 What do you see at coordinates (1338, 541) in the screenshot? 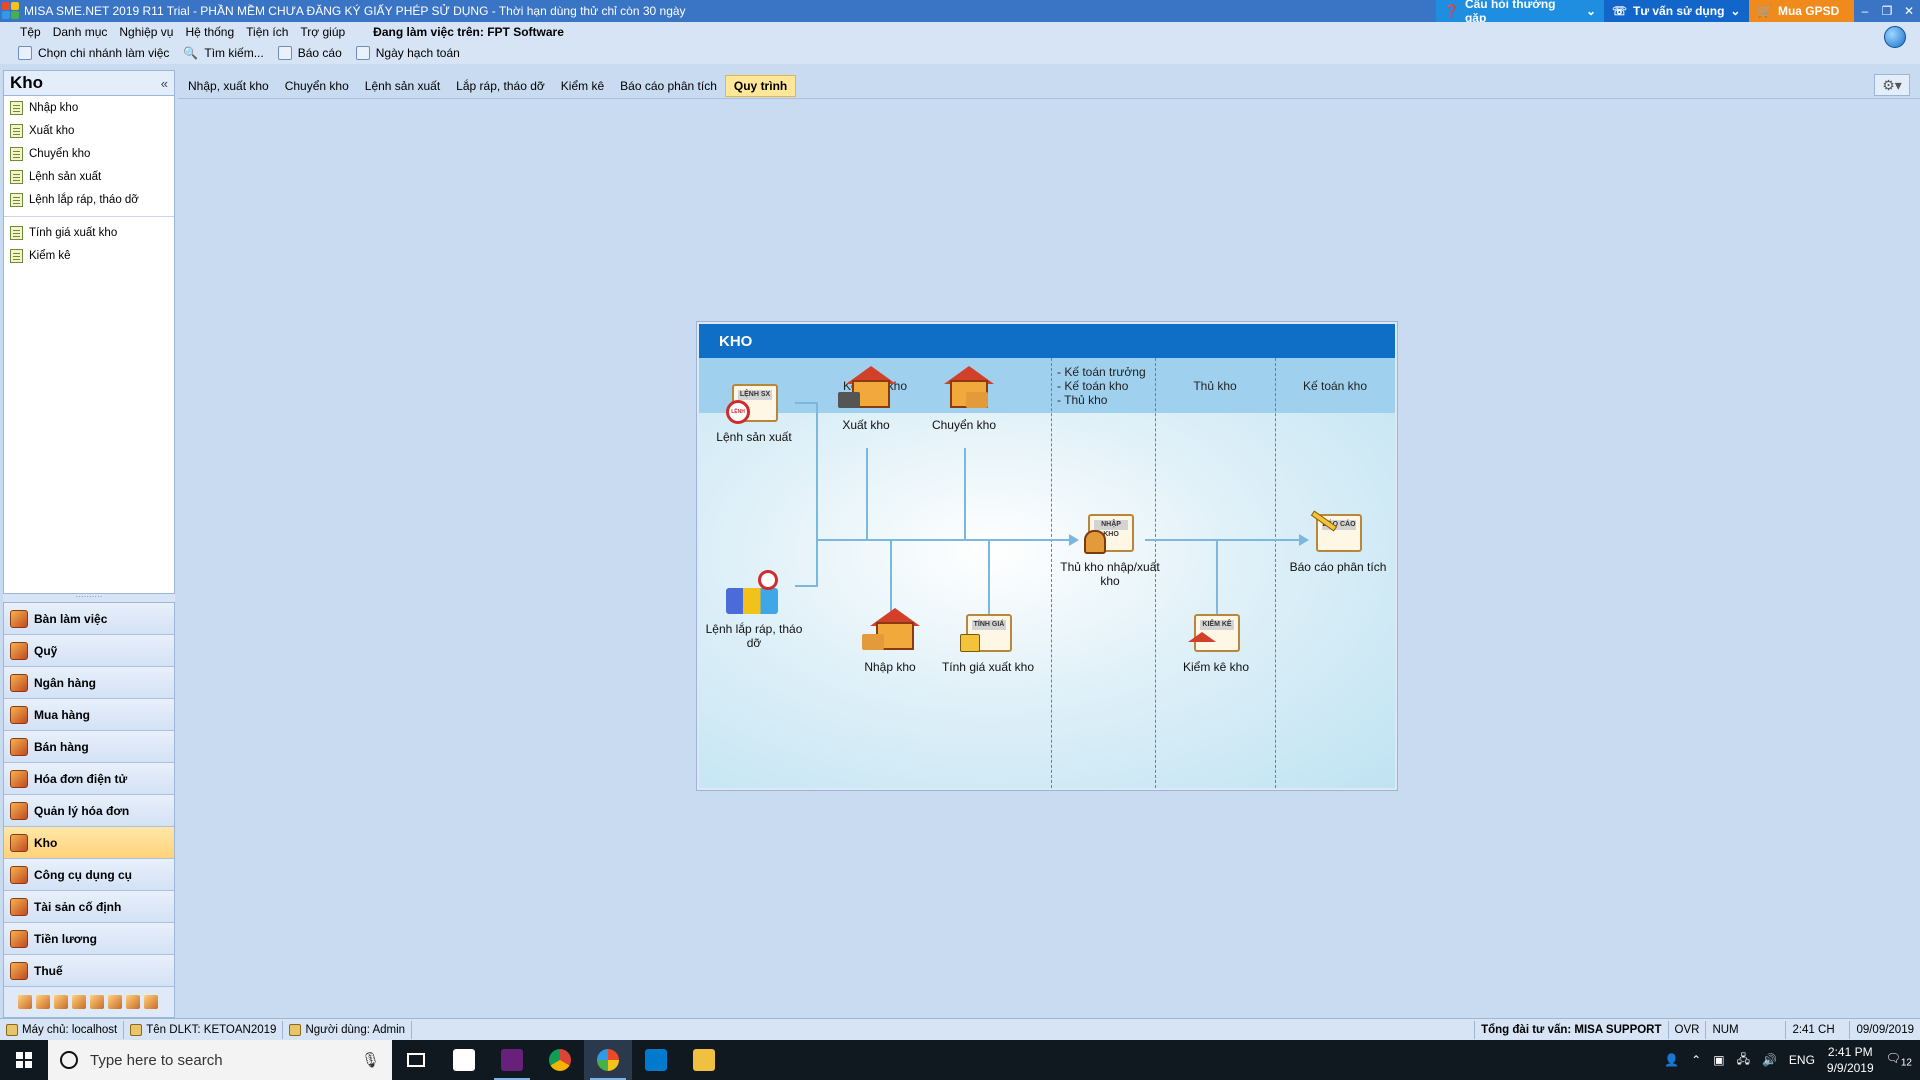
I see `node-bao-cao-phan-tich: BÁO CÁO Báo cáo phân tích` at bounding box center [1338, 541].